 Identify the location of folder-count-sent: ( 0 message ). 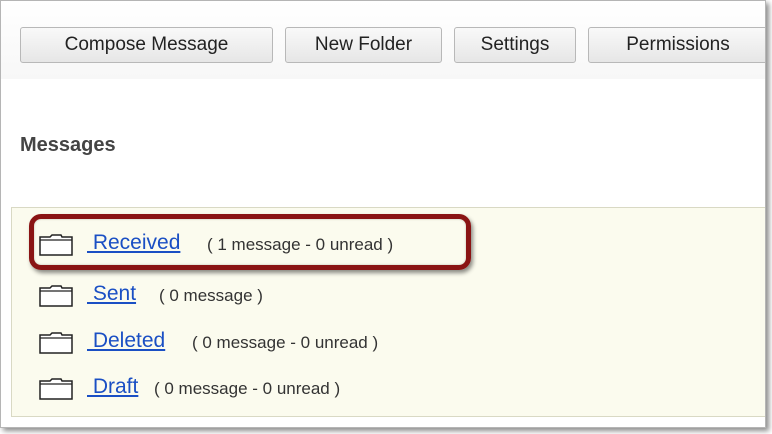
(211, 295).